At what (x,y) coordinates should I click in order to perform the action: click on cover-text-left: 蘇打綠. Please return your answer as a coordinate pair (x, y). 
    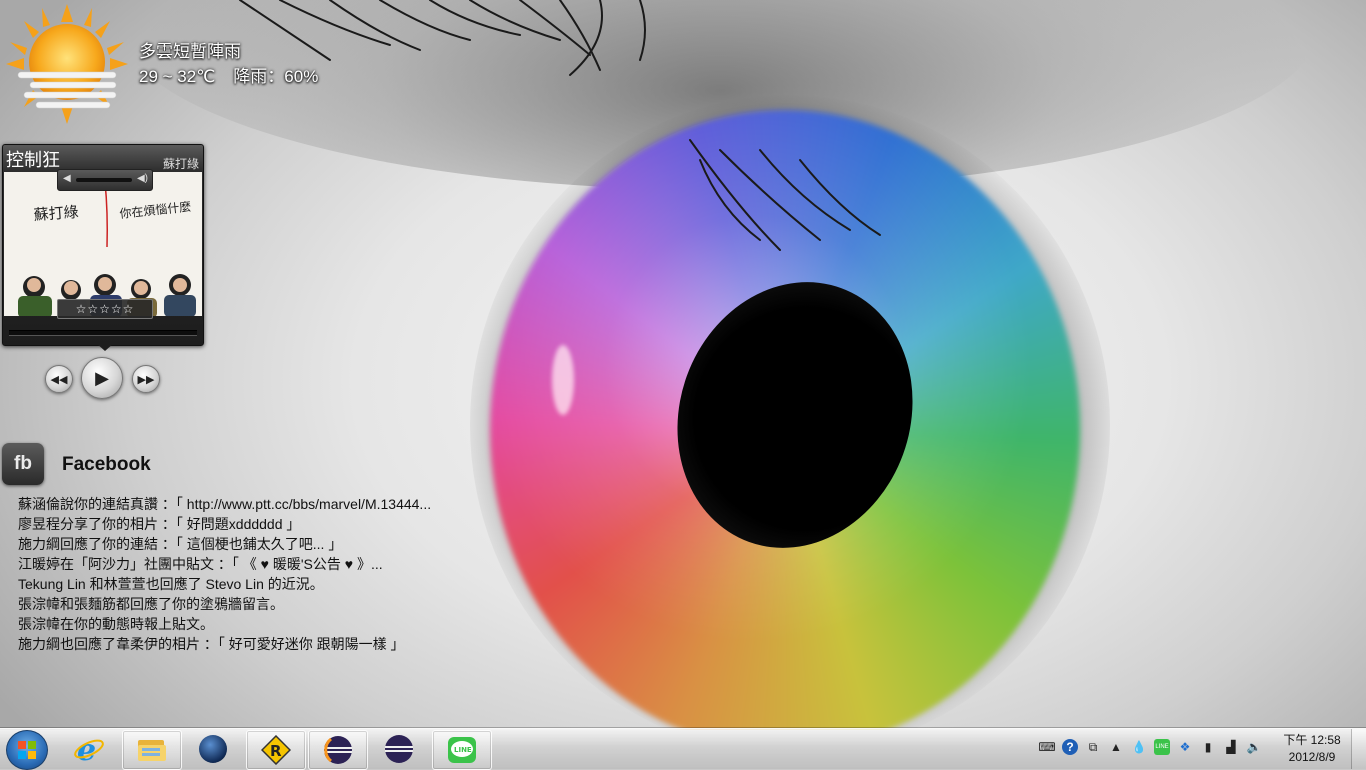
    Looking at the image, I should click on (56, 213).